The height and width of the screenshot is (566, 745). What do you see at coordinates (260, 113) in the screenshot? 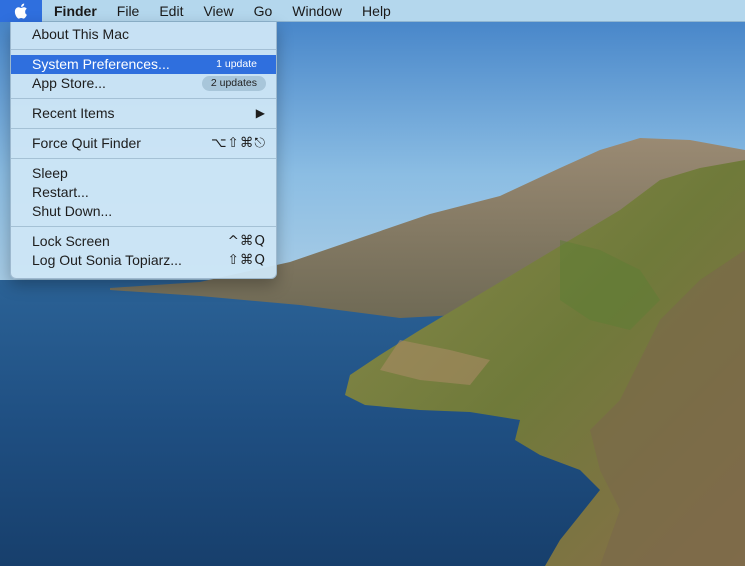
I see `submenu-arrow-icon: ▶` at bounding box center [260, 113].